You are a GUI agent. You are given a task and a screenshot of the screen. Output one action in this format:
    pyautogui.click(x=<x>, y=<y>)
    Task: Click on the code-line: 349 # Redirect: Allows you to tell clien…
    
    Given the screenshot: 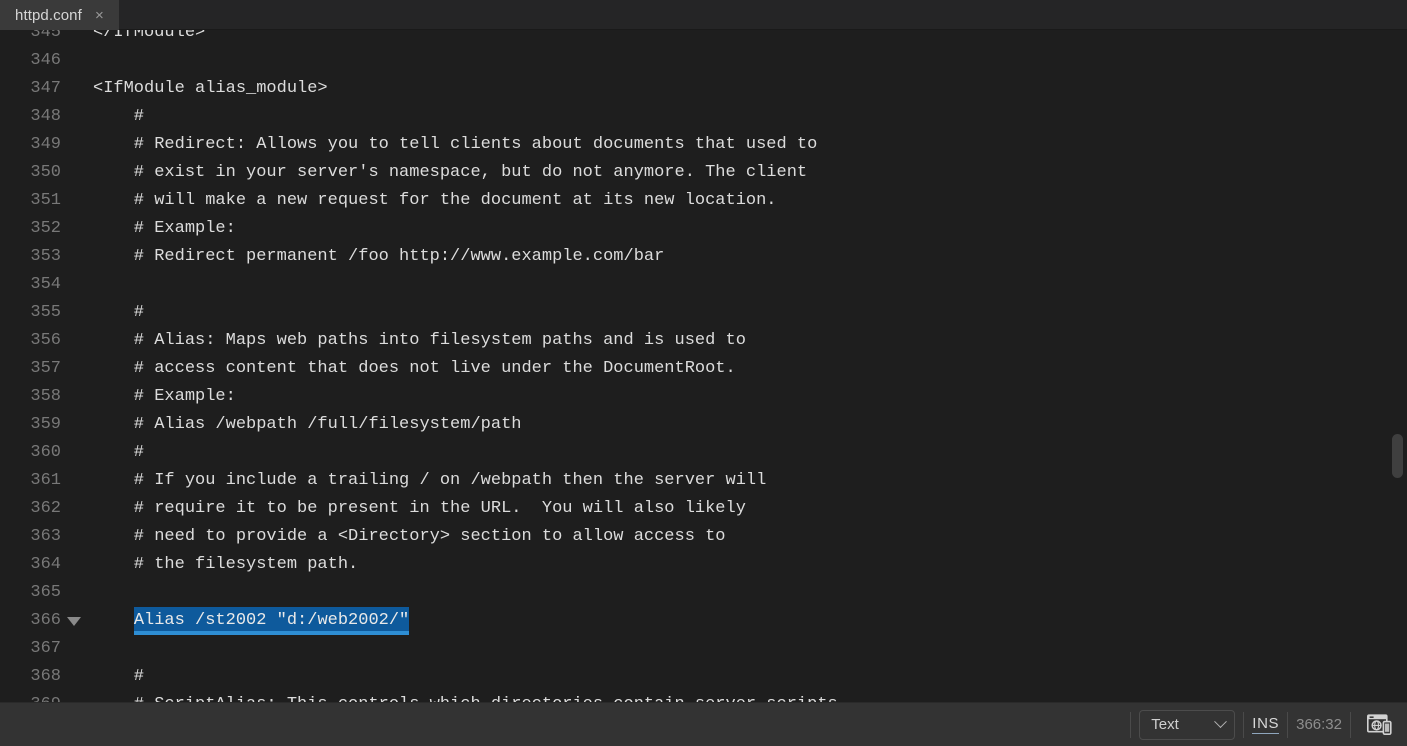 What is the action you would take?
    pyautogui.click(x=703, y=145)
    